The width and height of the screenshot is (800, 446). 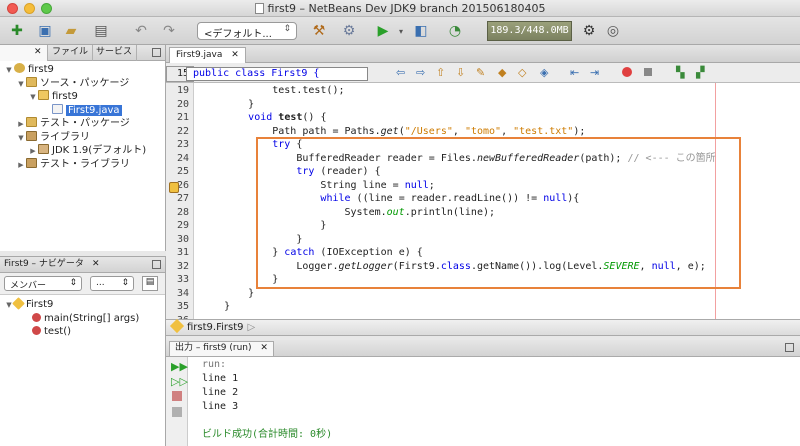 I want to click on line-number: 19, so click(x=182, y=90).